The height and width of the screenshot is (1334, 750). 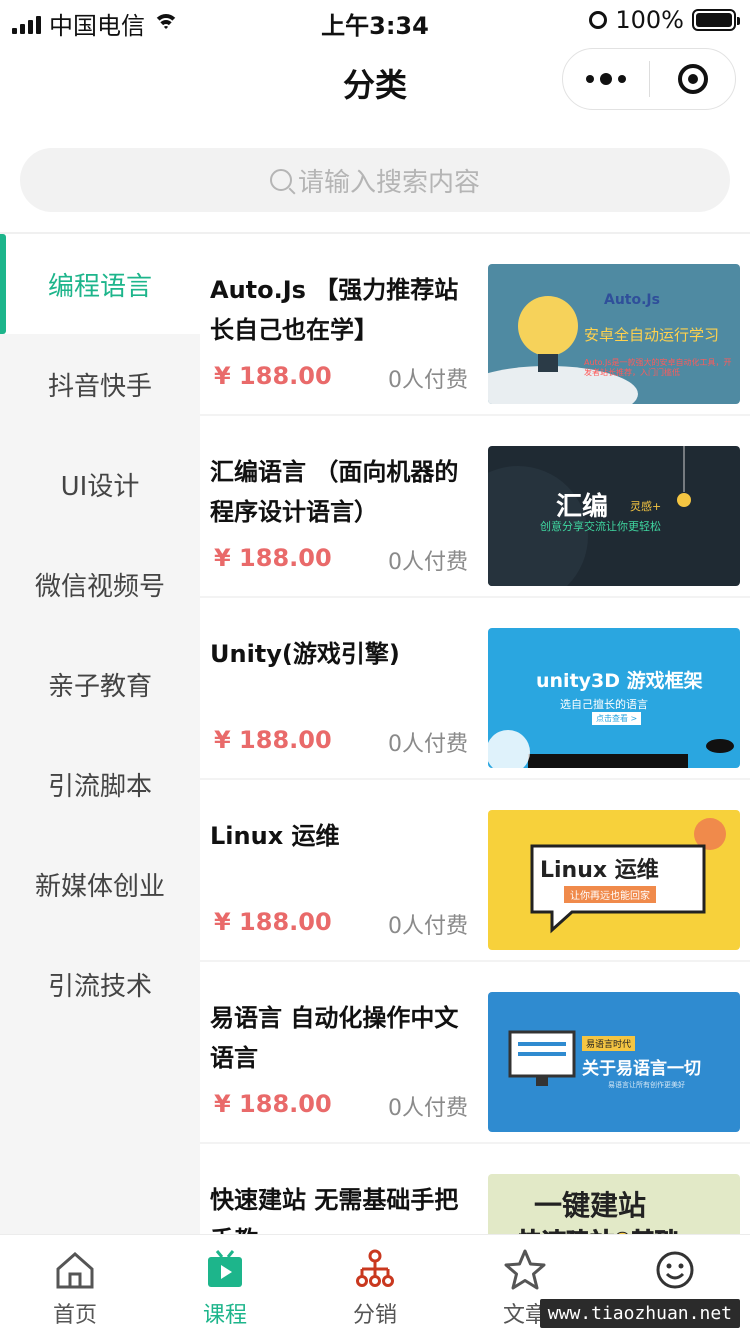 What do you see at coordinates (74, 1315) in the screenshot?
I see `tab-label: 首页` at bounding box center [74, 1315].